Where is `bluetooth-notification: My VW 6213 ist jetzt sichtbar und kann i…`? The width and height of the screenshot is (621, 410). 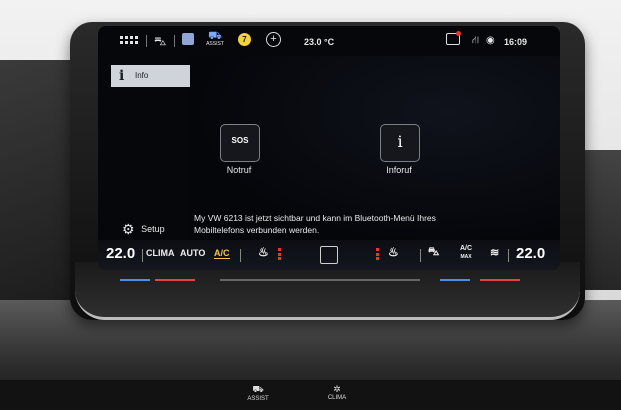
bluetooth-notification: My VW 6213 ist jetzt sichtbar und kann i… is located at coordinates (315, 224).